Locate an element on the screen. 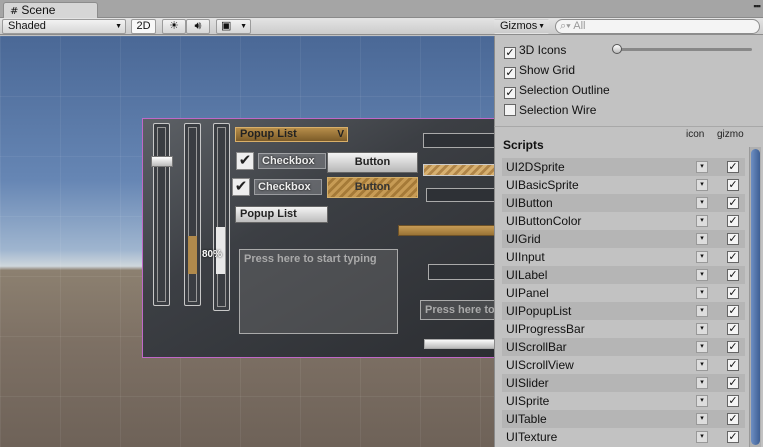  script-row: UI2DSprite ▾ ✓ is located at coordinates (623, 167).